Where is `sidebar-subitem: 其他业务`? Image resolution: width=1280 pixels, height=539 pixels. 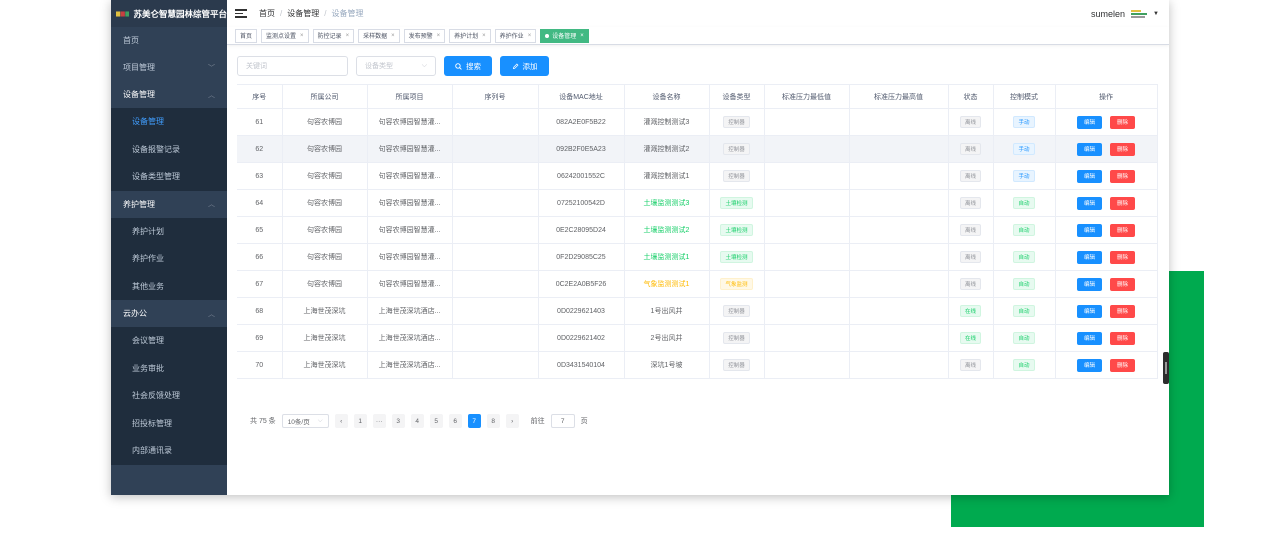
sidebar-subitem: 其他业务 is located at coordinates (169, 286).